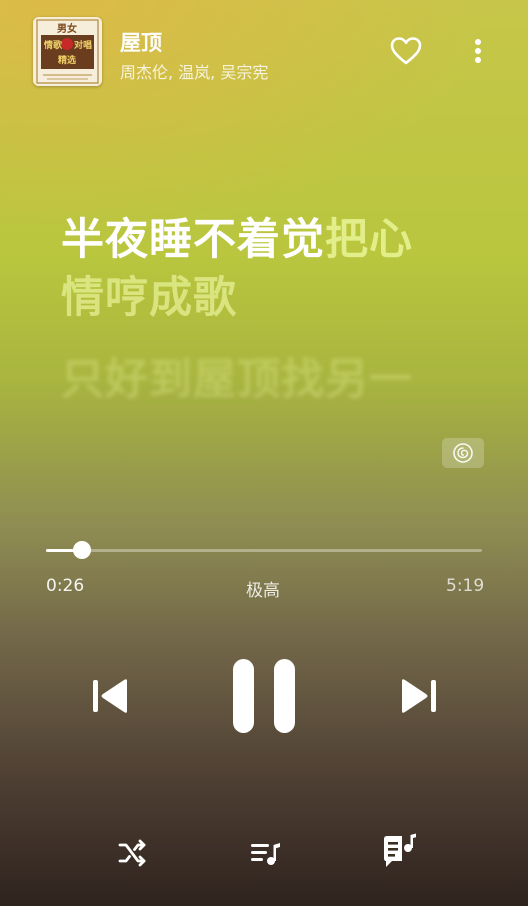 This screenshot has width=528, height=906. I want to click on song-title: 屋顶, so click(141, 43).